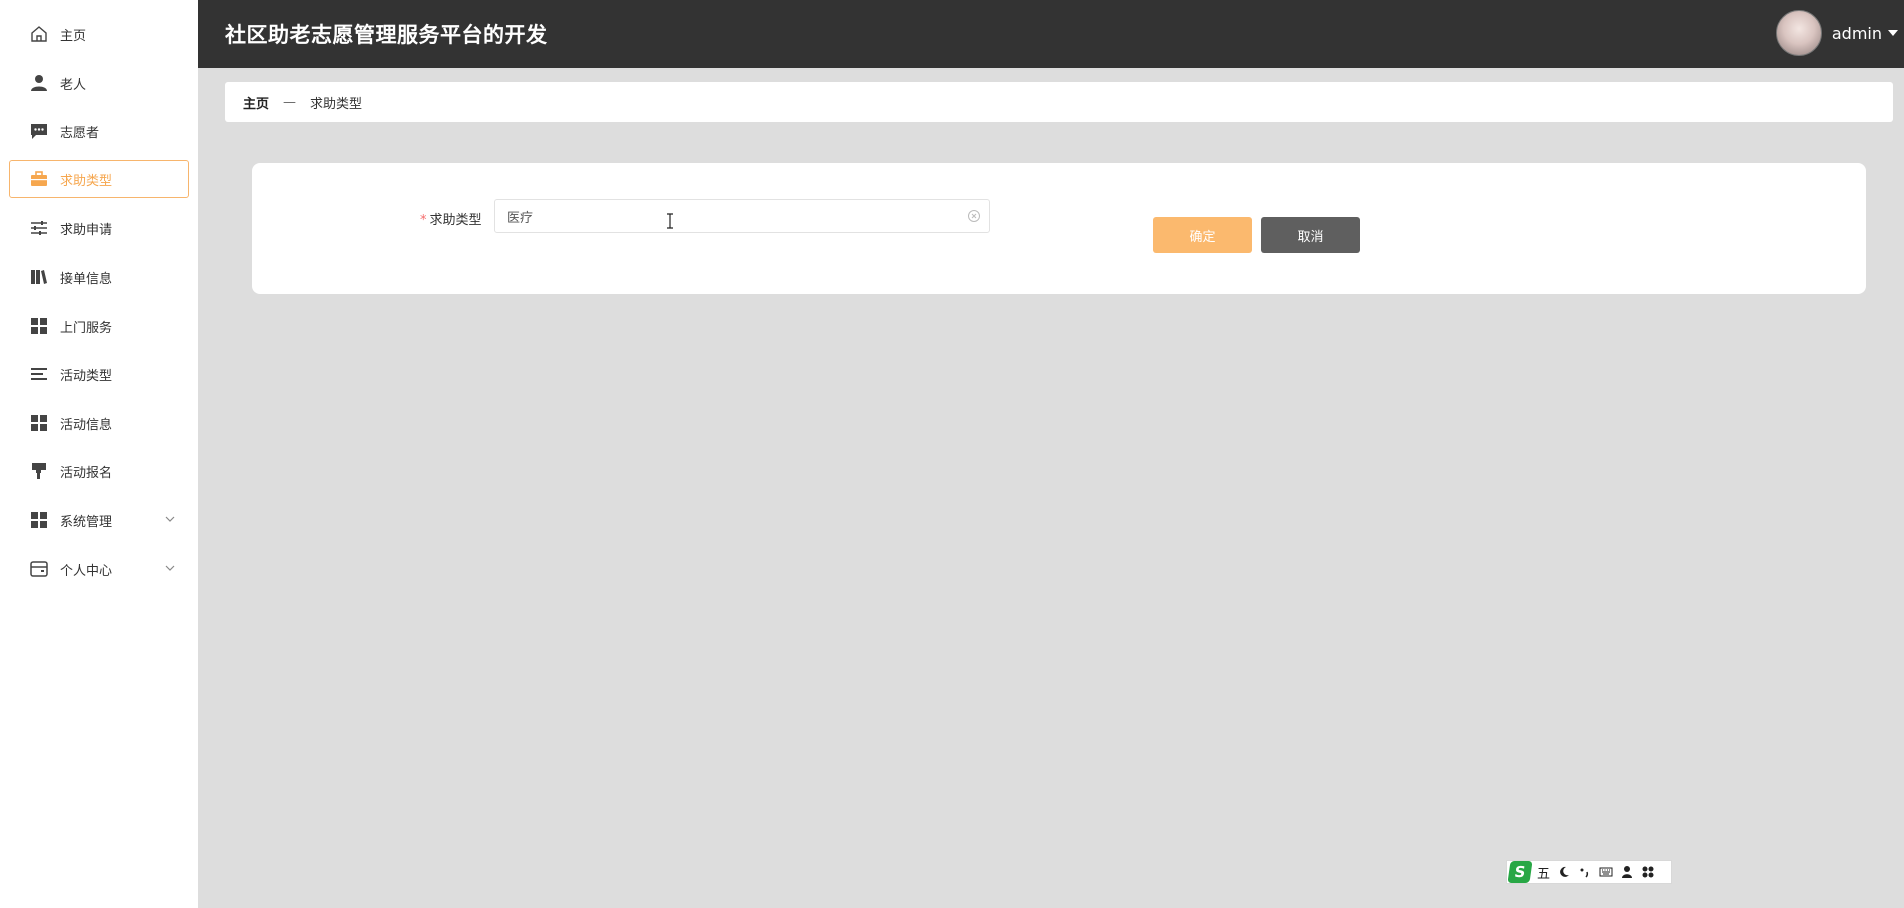  Describe the element at coordinates (1648, 872) in the screenshot. I see `apps-icon` at that location.